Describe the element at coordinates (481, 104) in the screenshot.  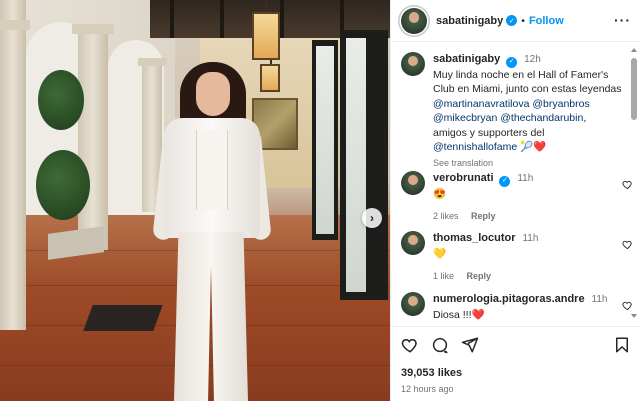
I see `mention-link: @martinanavratilova` at that location.